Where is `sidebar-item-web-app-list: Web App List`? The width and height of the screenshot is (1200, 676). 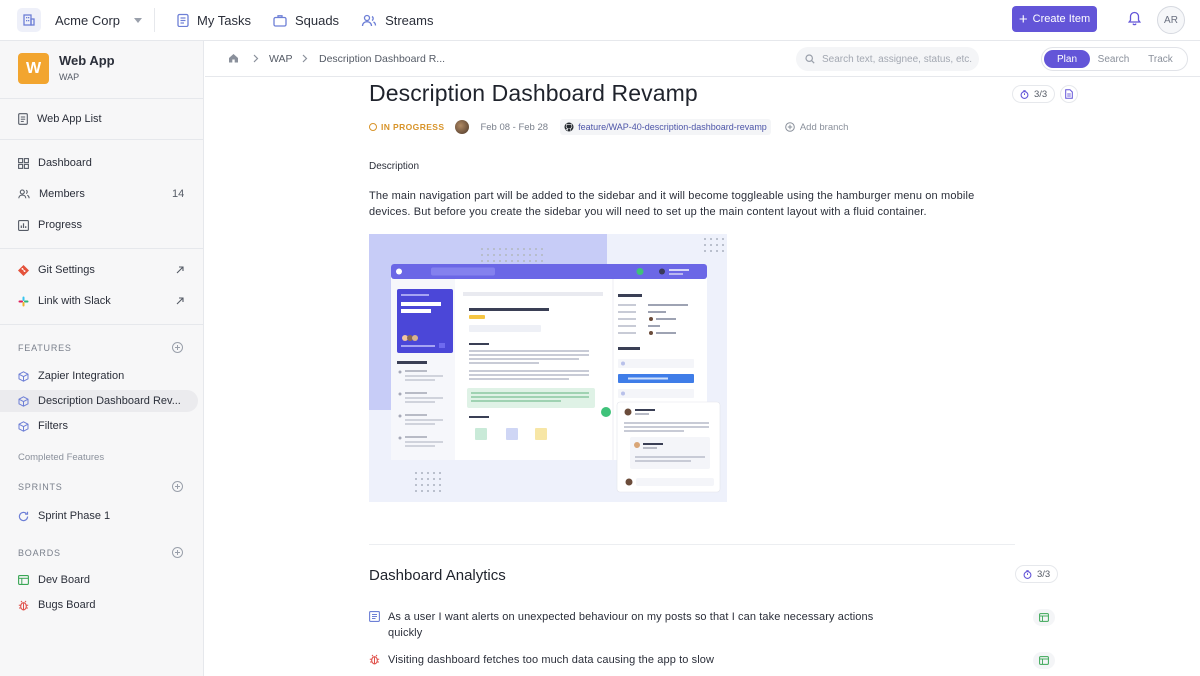 sidebar-item-web-app-list: Web App List is located at coordinates (60, 119).